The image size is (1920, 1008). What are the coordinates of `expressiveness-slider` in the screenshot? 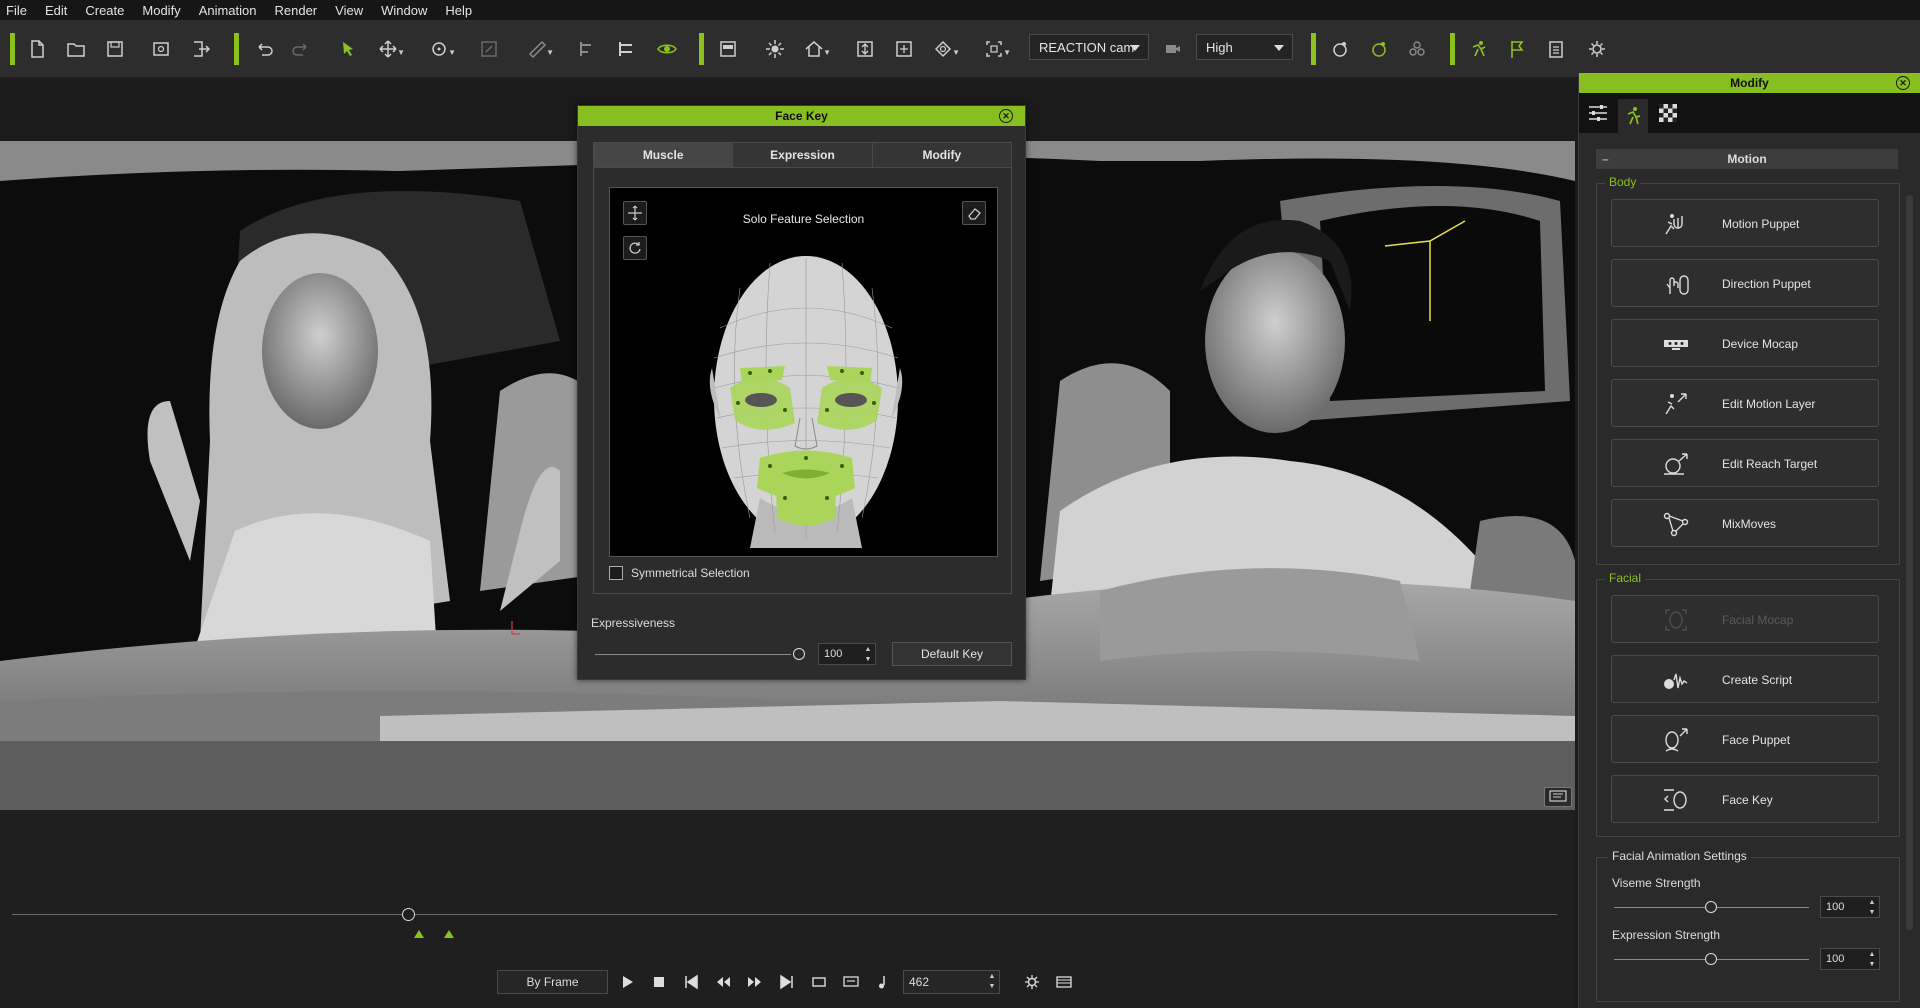 It's located at (693, 654).